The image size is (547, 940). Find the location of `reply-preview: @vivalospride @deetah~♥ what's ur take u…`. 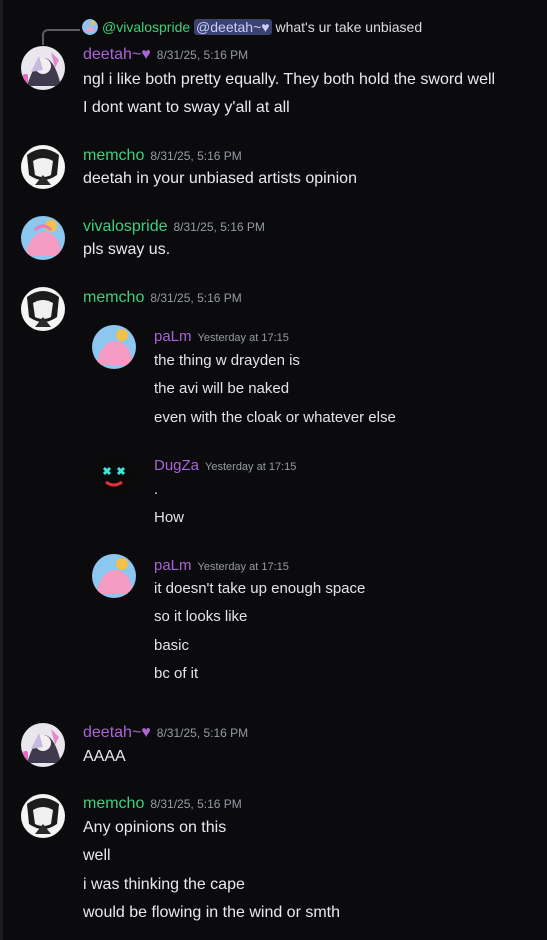

reply-preview: @vivalospride @deetah~♥ what's ur take u… is located at coordinates (252, 27).